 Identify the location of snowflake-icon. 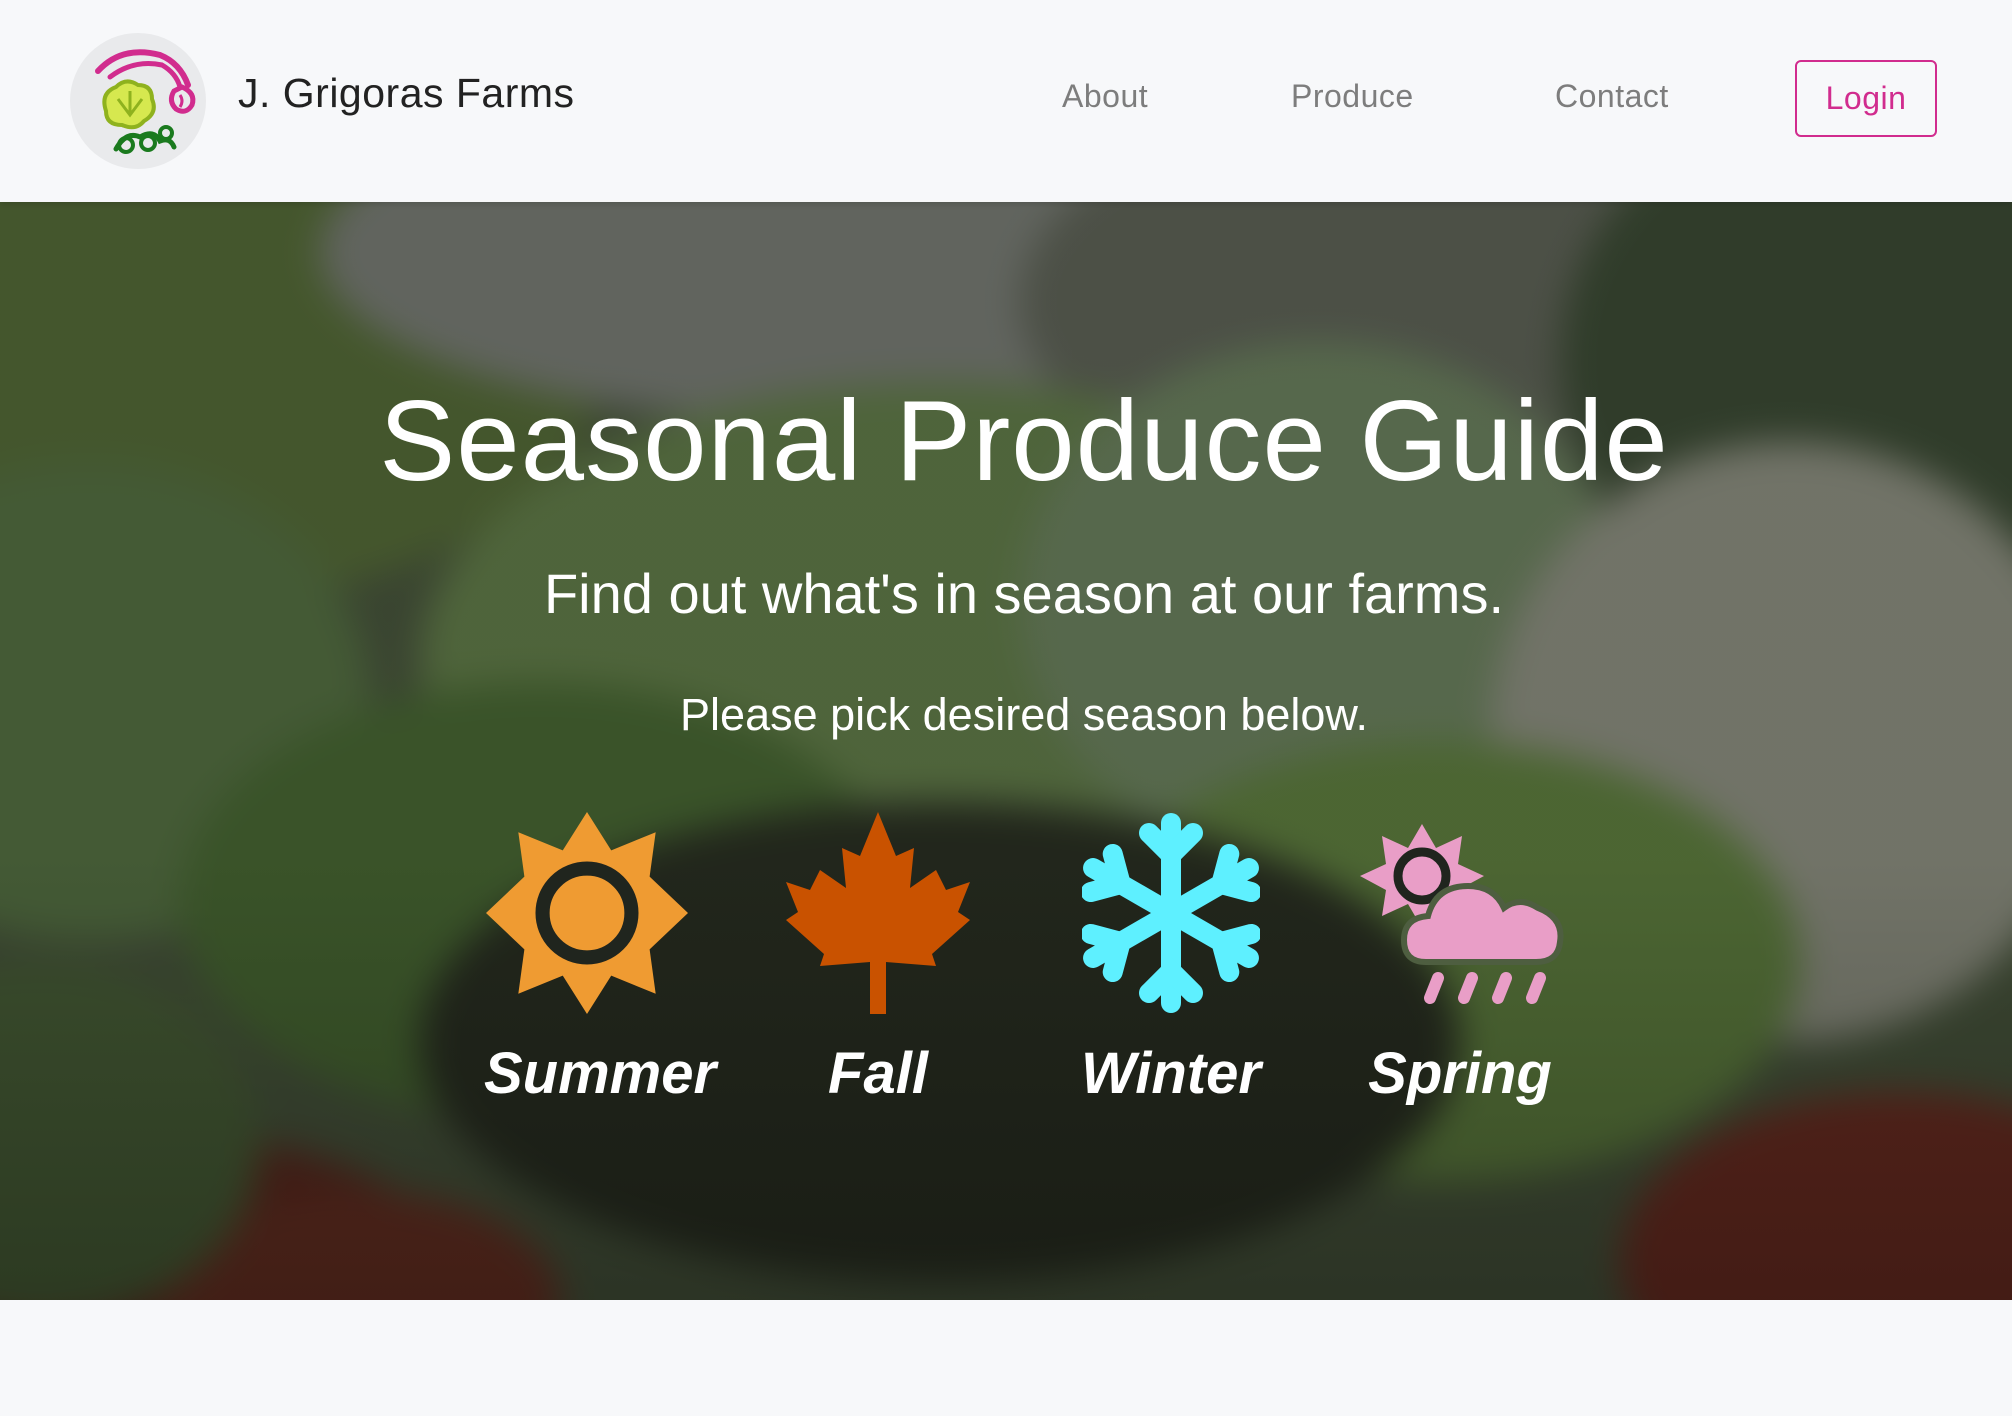
(1171, 913).